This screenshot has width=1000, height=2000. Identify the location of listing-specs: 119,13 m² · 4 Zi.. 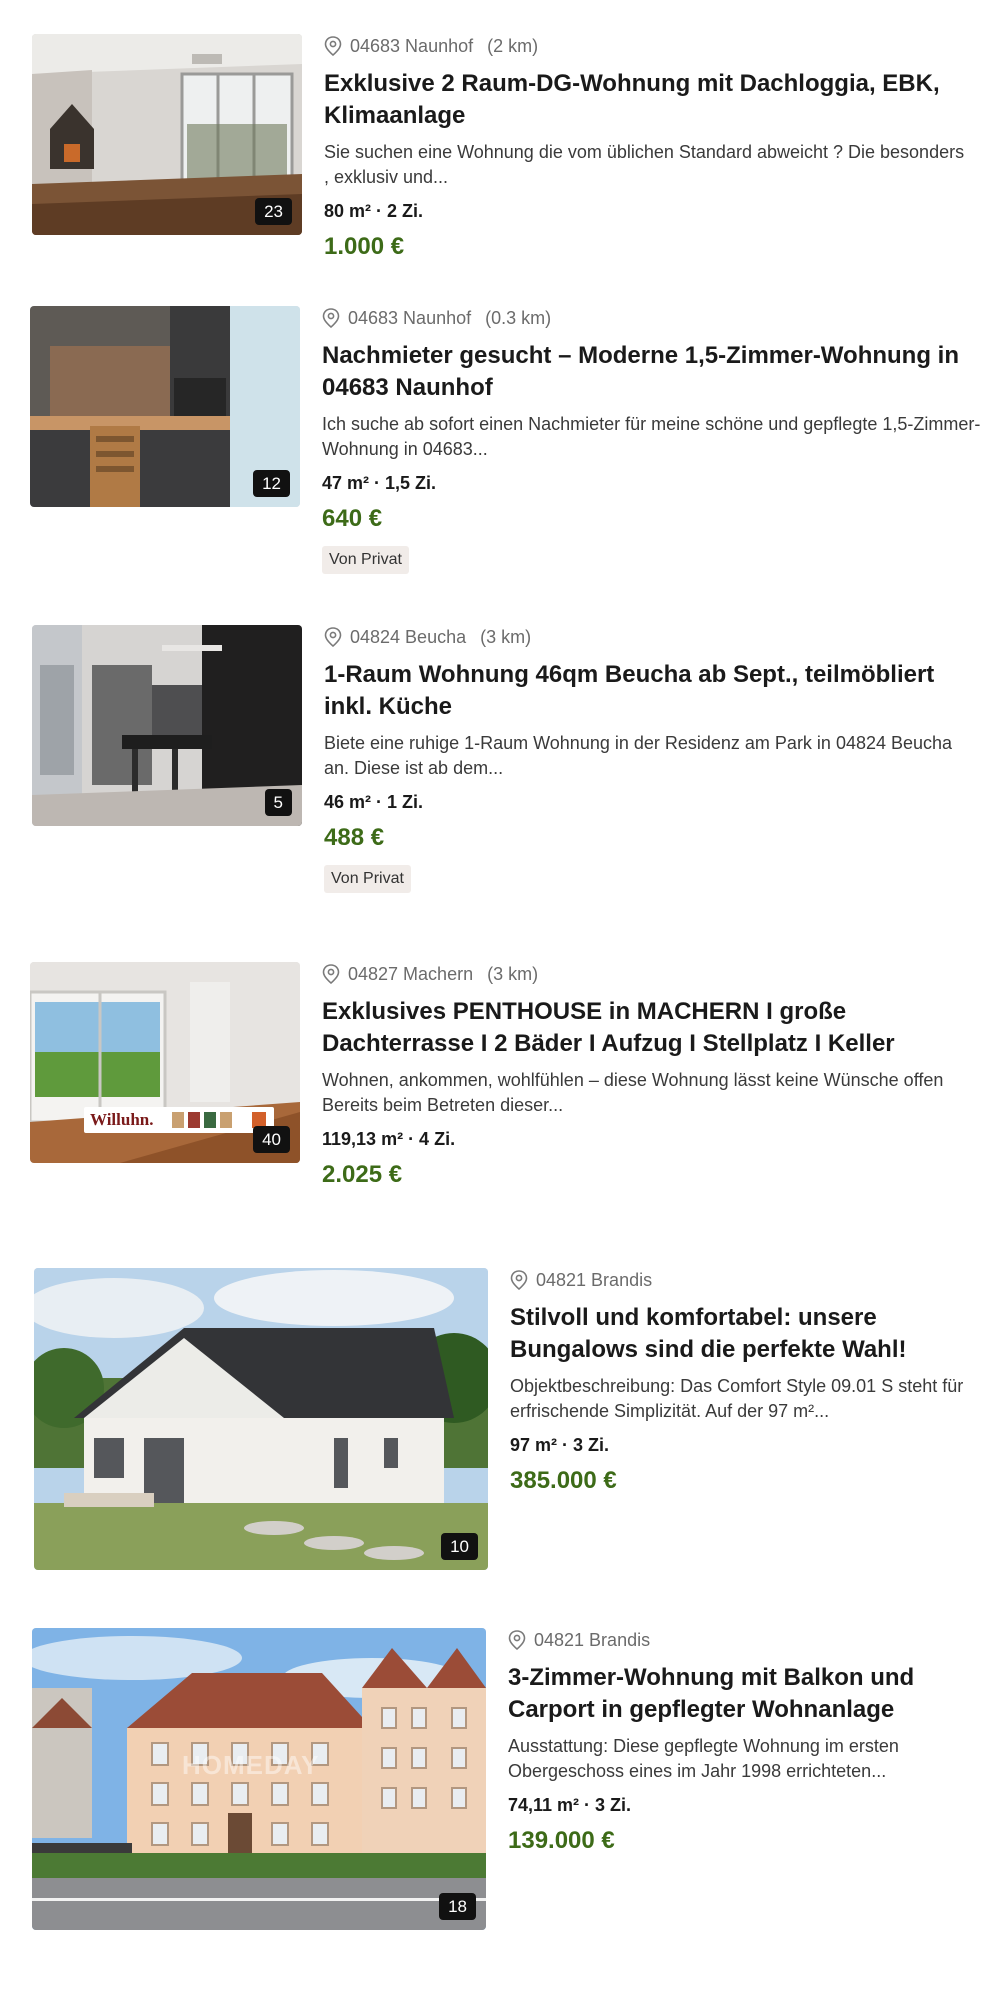
(389, 1139).